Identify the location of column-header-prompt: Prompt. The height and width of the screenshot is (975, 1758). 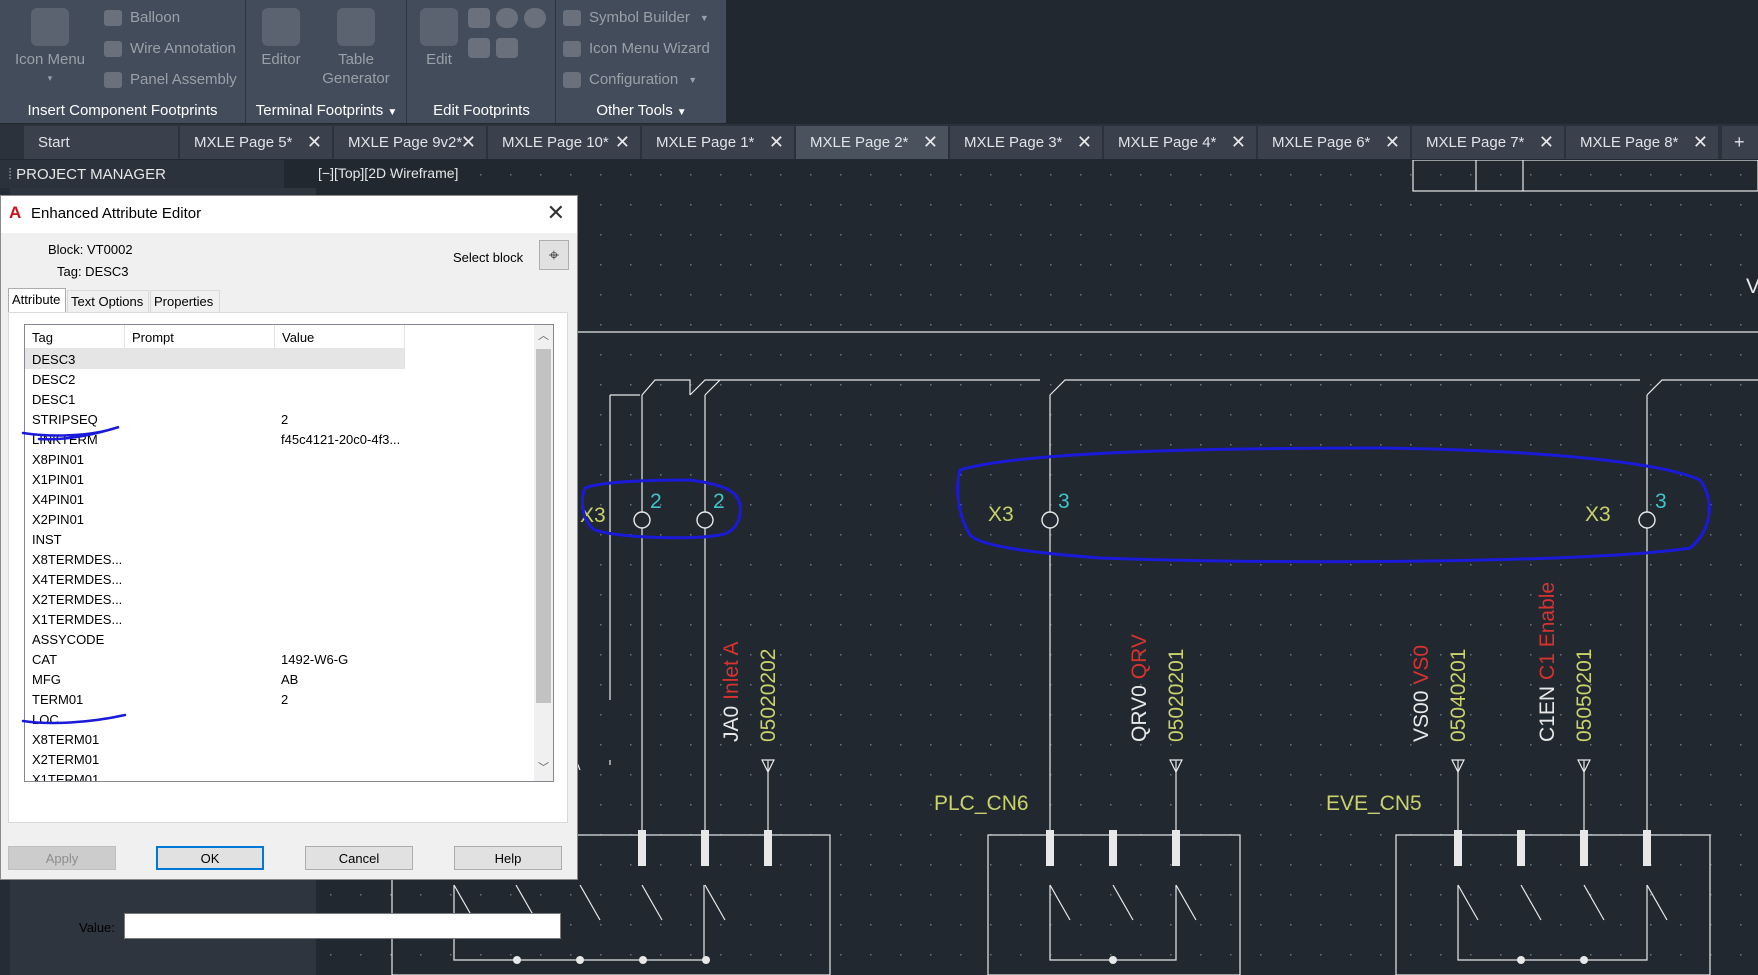
(200, 337).